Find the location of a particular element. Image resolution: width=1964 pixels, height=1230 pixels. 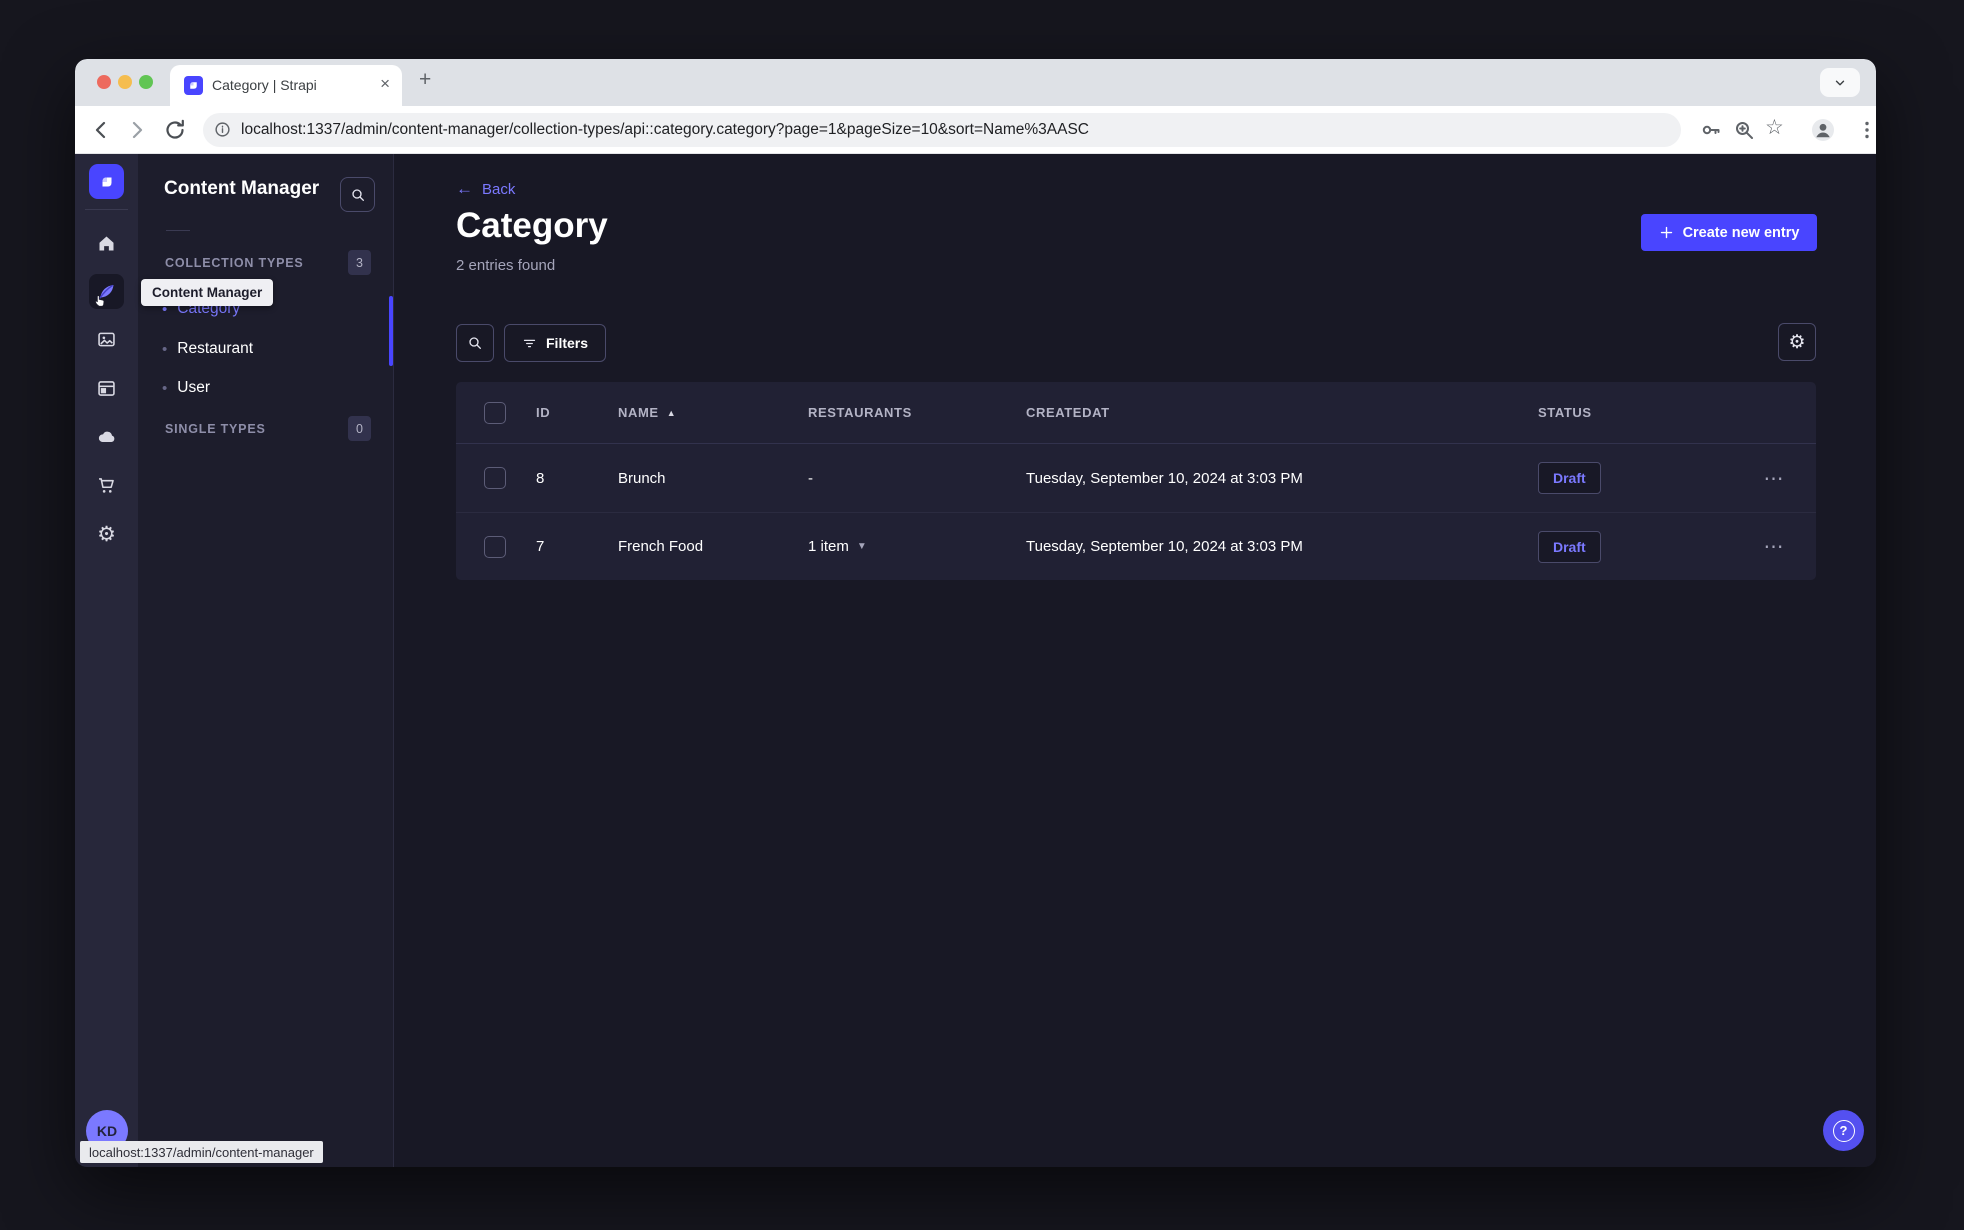

table-settings-button: ⚙ is located at coordinates (1797, 342).